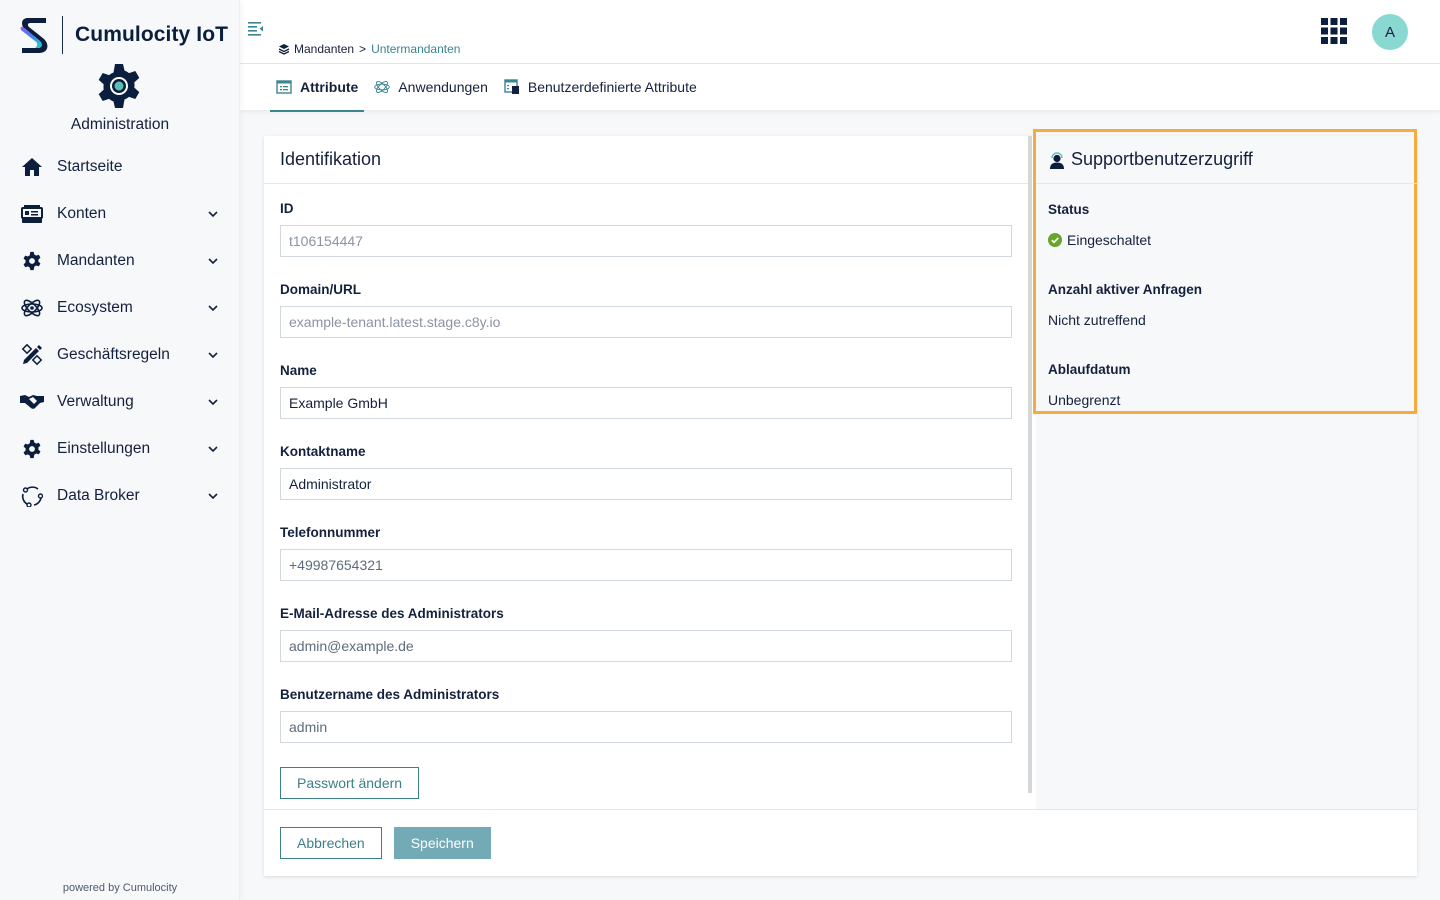  What do you see at coordinates (120, 213) in the screenshot?
I see `sidebar-item-konten: Konten` at bounding box center [120, 213].